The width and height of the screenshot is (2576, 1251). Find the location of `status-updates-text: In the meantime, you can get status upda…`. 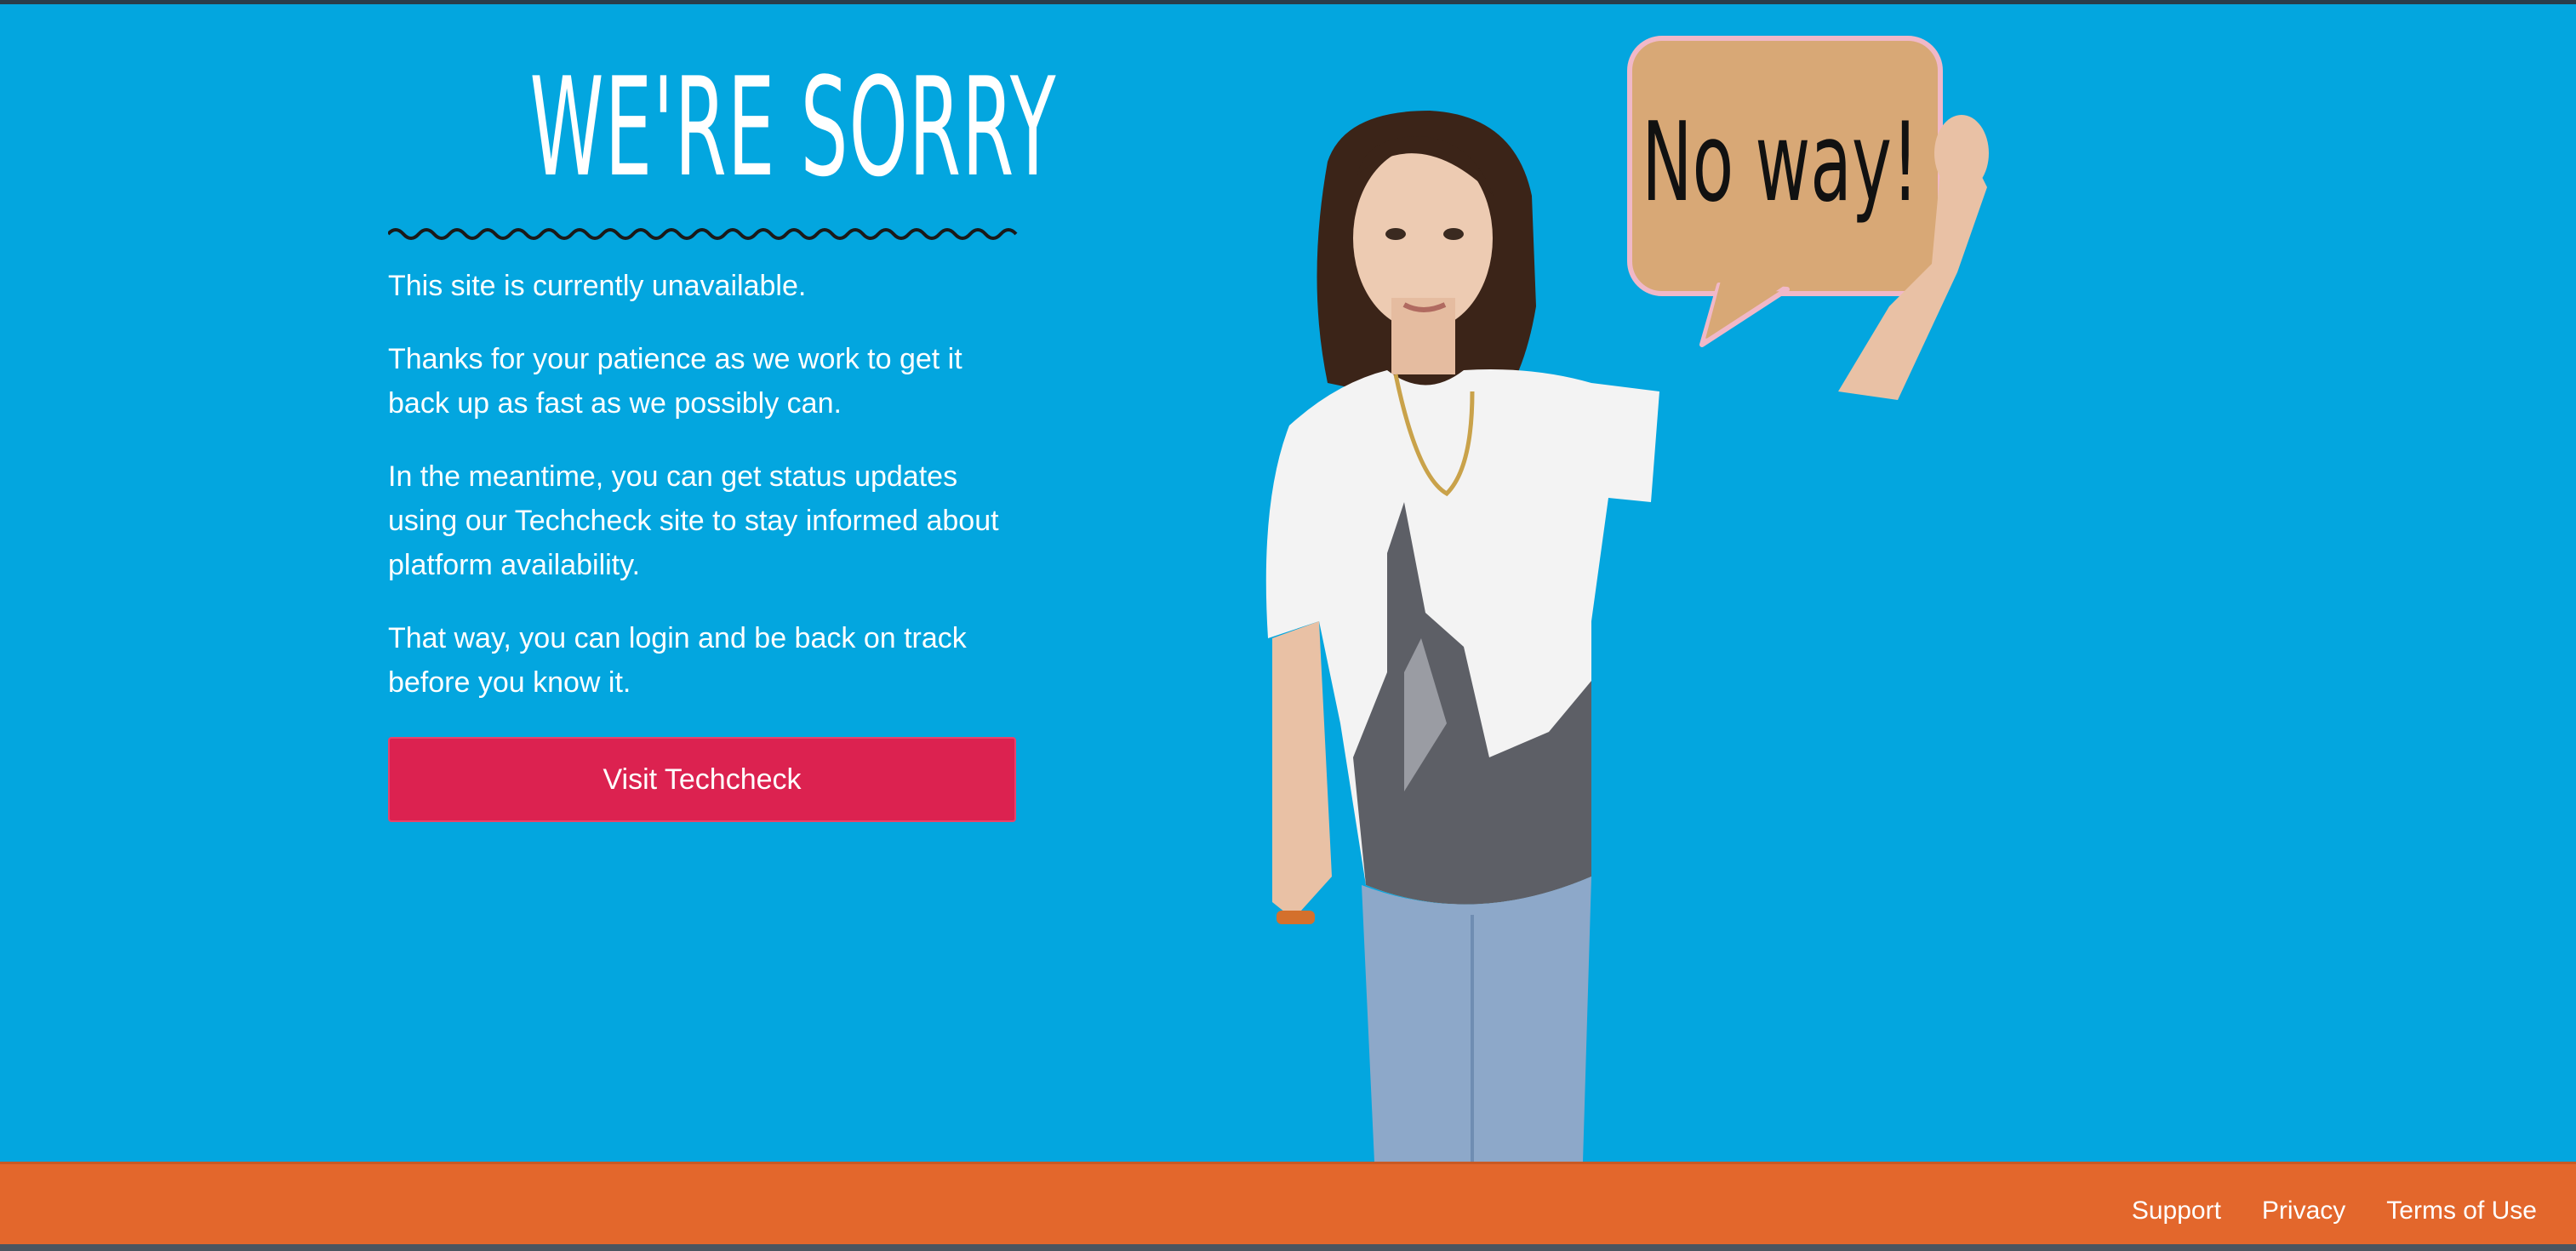

status-updates-text: In the meantime, you can get status upda… is located at coordinates (693, 520).